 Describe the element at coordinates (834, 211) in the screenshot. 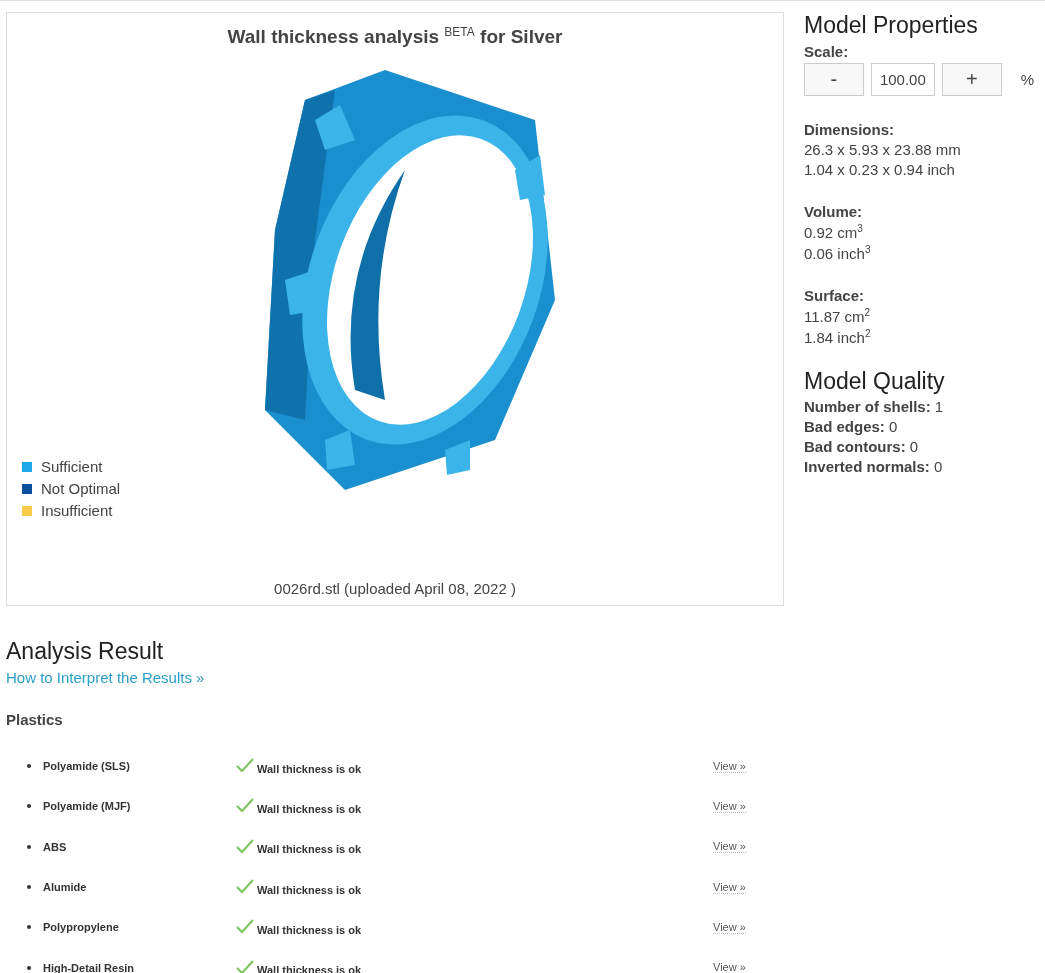

I see `property-label: Volume:` at that location.